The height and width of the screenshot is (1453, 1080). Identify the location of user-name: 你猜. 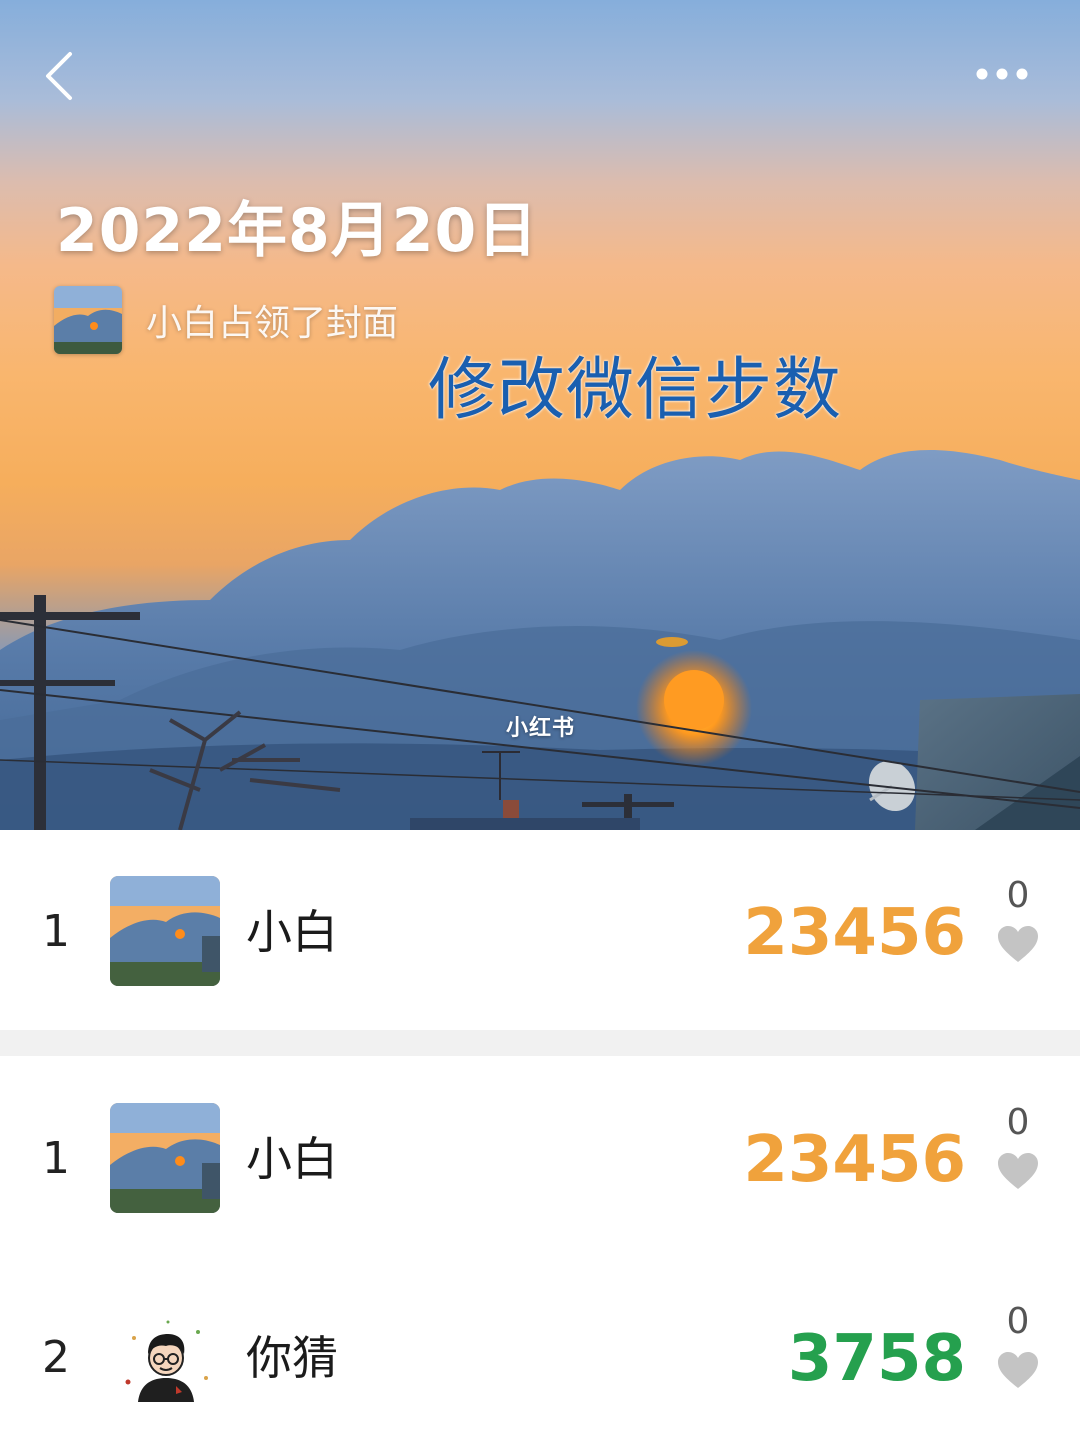
(292, 1358).